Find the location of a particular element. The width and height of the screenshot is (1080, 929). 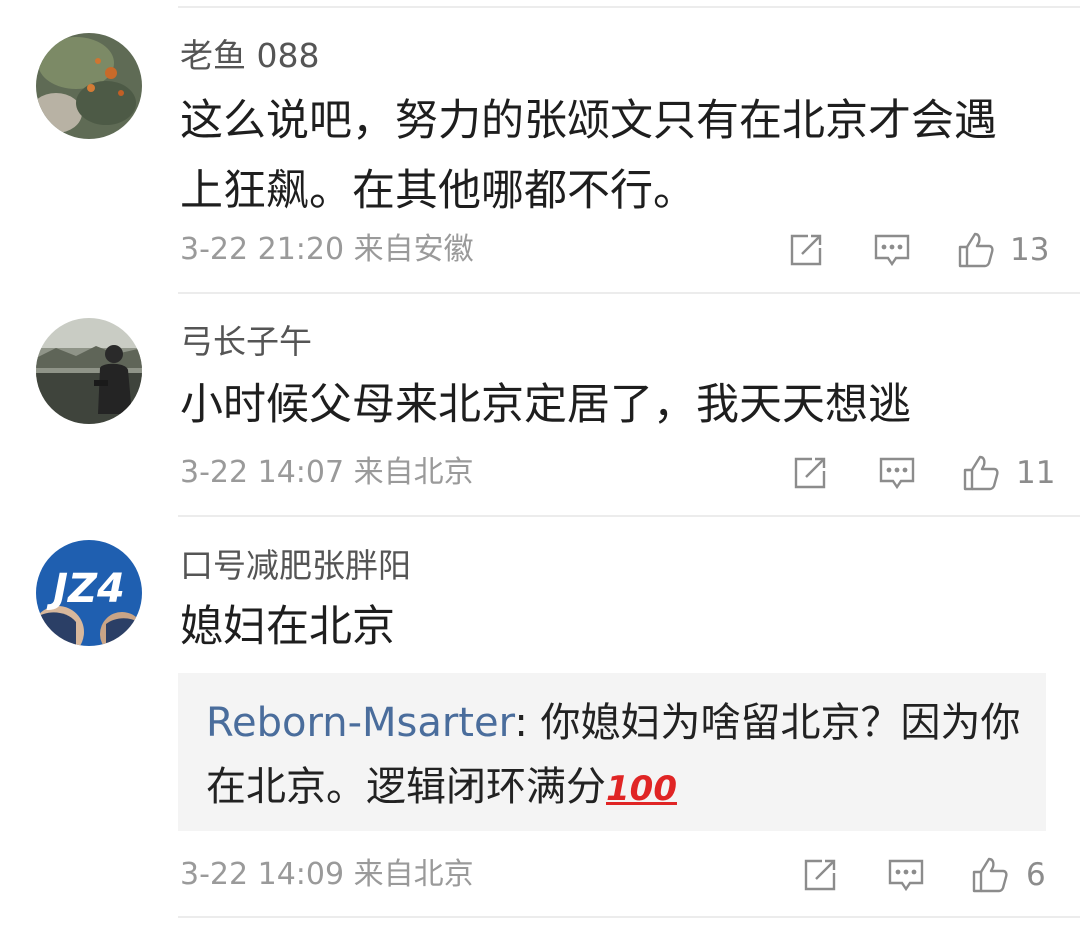

comment-time: 3-22 21:20 is located at coordinates (262, 249).